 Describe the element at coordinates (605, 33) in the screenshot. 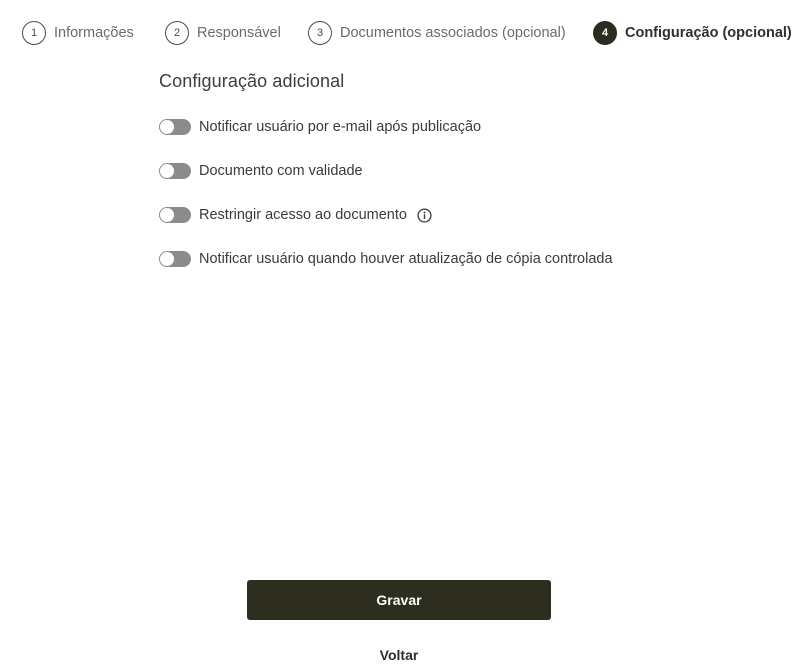

I see `step-number: 4` at that location.